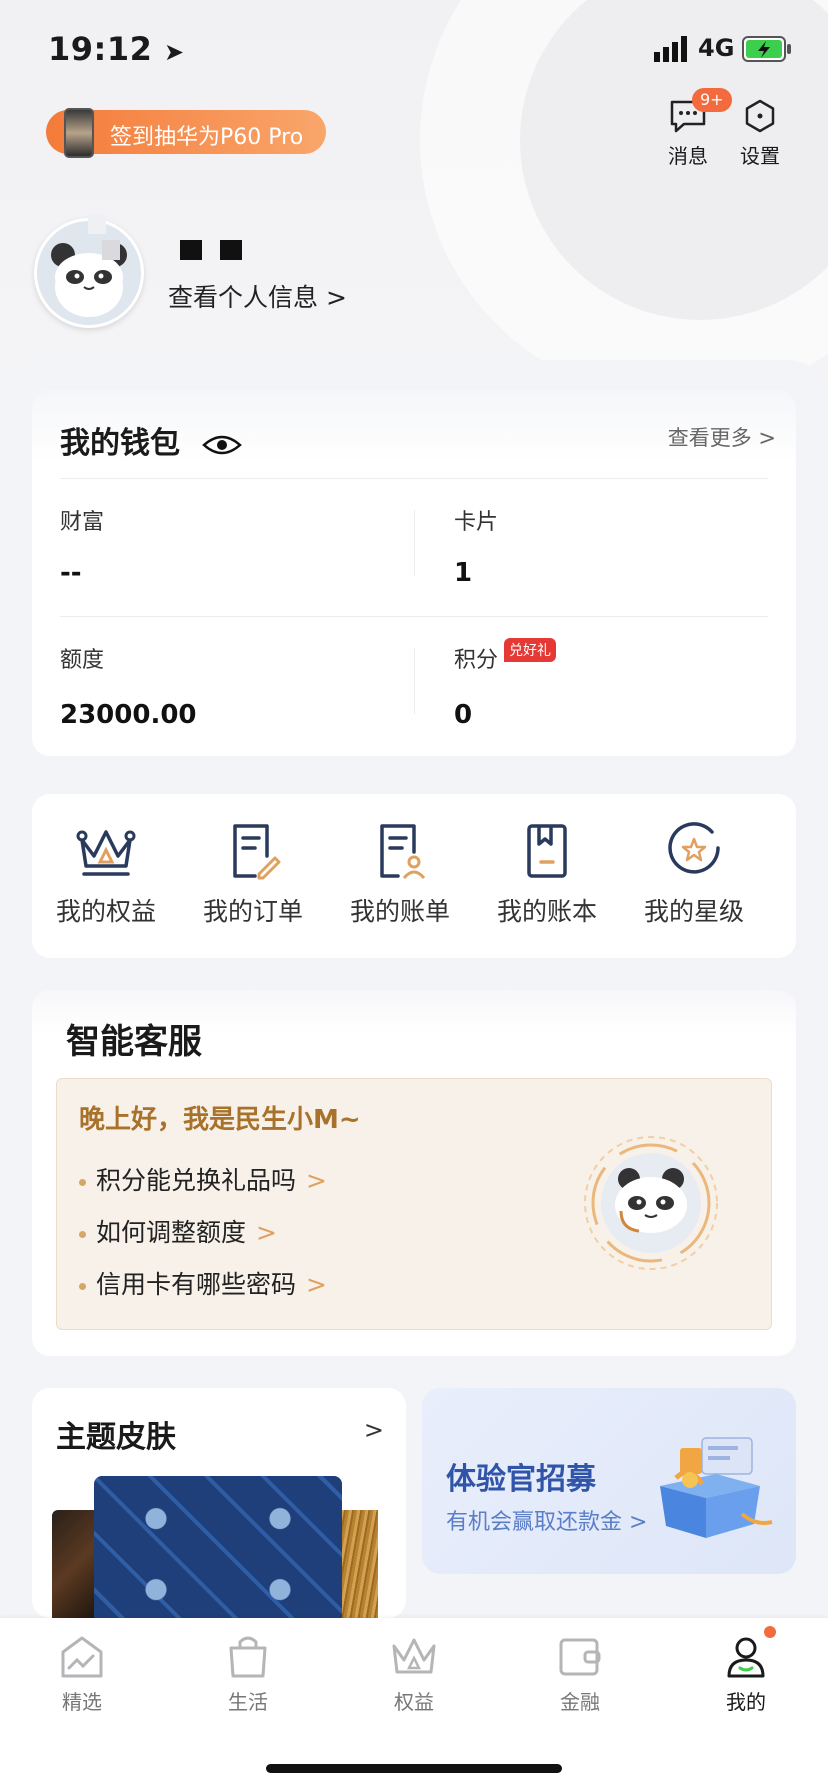 This screenshot has width=828, height=1792. Describe the element at coordinates (403, 852) in the screenshot. I see `bill-icon` at that location.